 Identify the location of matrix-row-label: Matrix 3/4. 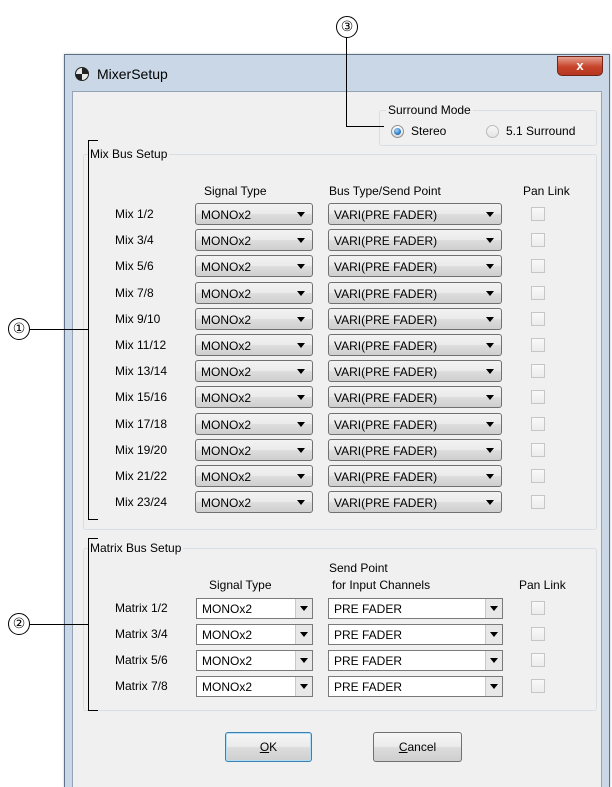
(141, 634).